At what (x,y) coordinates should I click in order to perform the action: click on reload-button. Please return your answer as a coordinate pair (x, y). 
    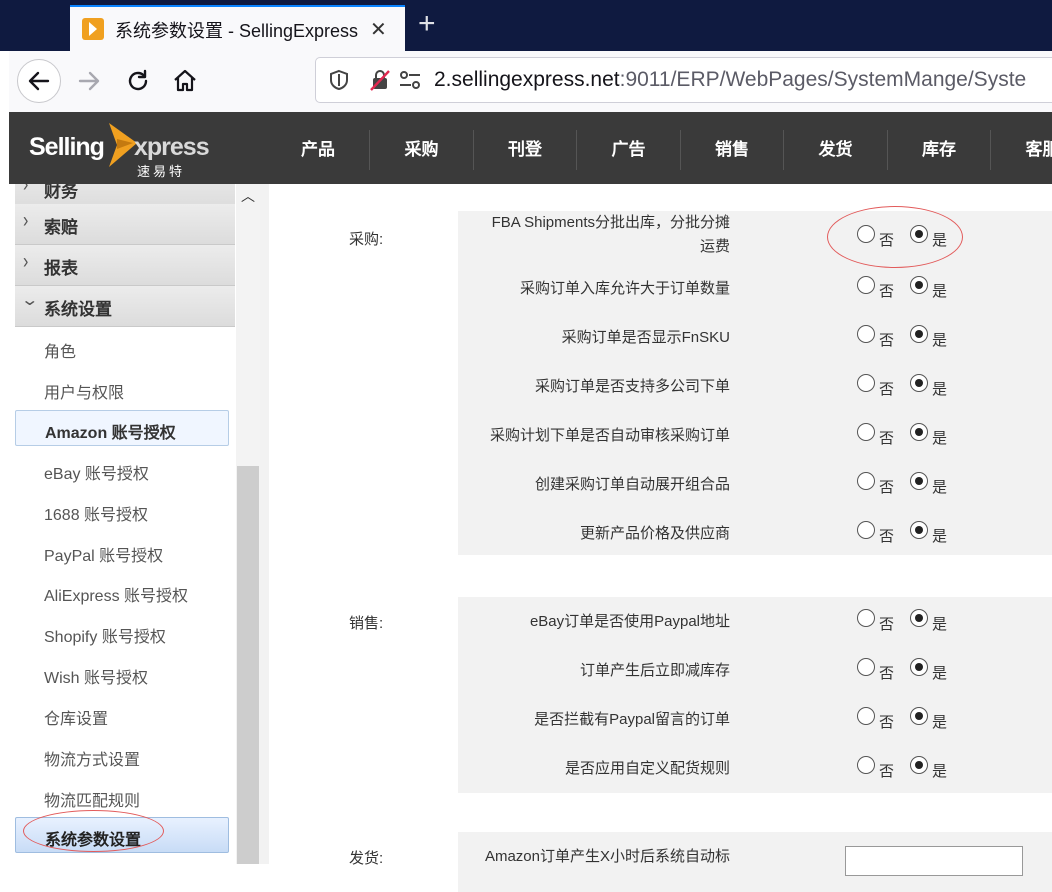
    Looking at the image, I should click on (138, 81).